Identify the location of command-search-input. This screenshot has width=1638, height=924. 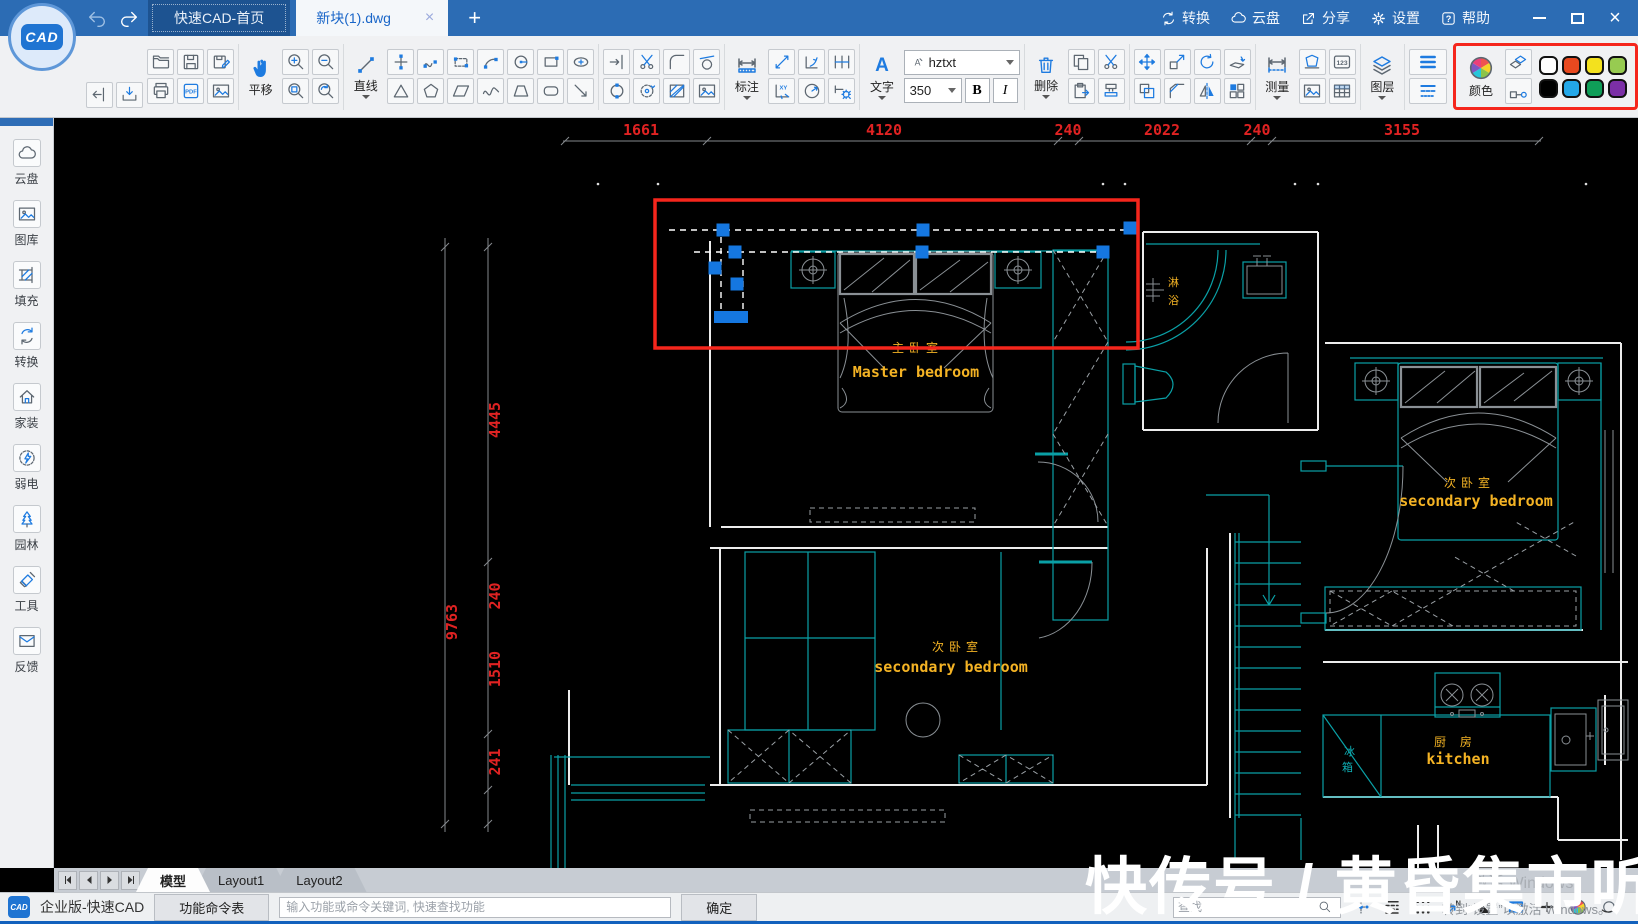
(475, 907).